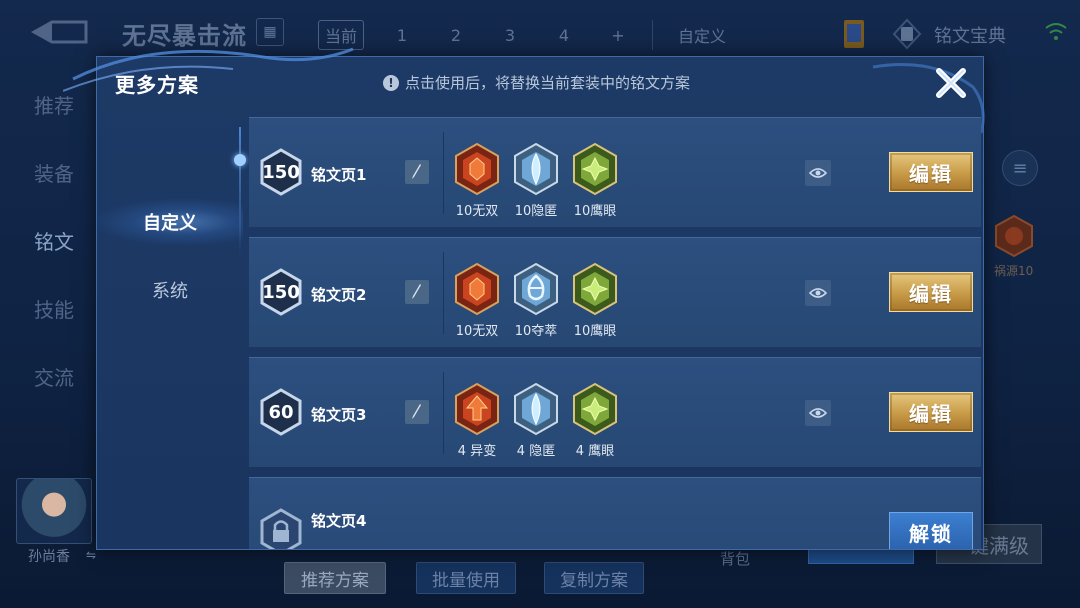 This screenshot has height=608, width=1080. Describe the element at coordinates (391, 82) in the screenshot. I see `info-icon: !` at that location.